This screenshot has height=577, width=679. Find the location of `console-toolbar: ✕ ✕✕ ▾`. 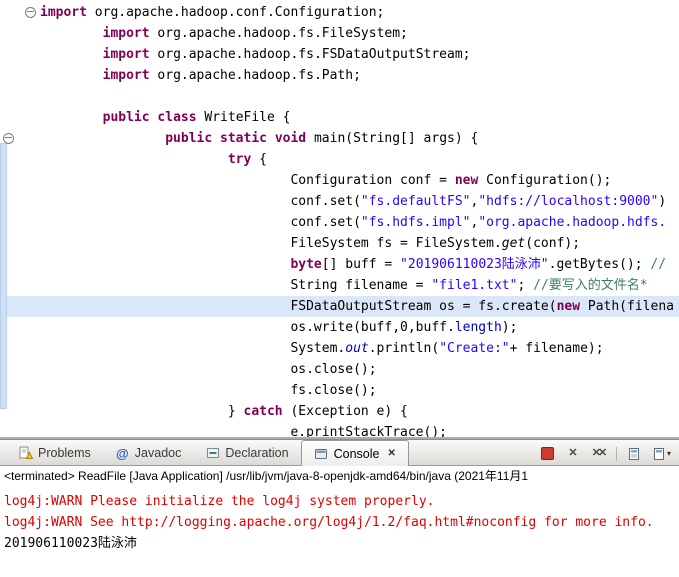

console-toolbar: ✕ ✕✕ ▾ is located at coordinates (610, 455).